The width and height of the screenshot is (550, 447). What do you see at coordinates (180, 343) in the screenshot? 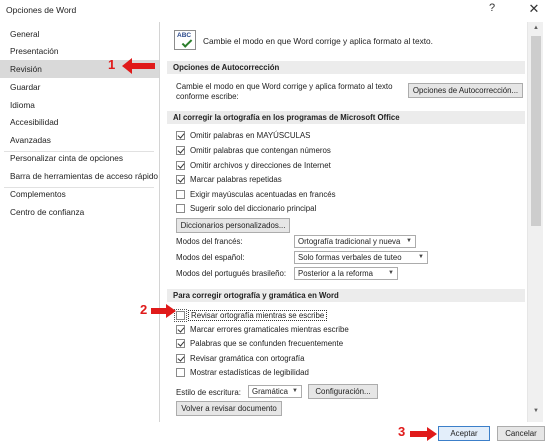
I see `checkbox-palabras-confunden` at bounding box center [180, 343].